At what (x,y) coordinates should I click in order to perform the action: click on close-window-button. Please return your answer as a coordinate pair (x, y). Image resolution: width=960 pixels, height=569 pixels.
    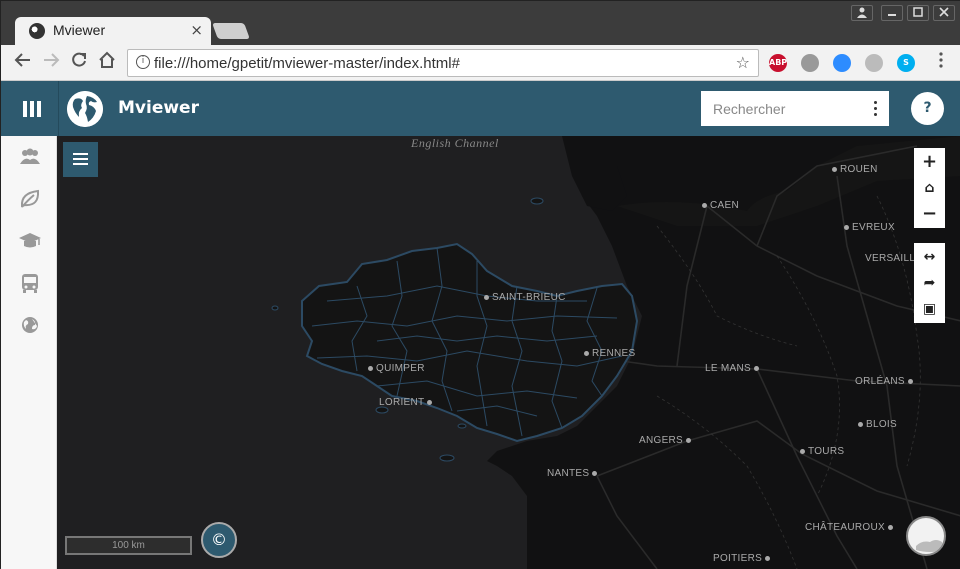
    Looking at the image, I should click on (944, 13).